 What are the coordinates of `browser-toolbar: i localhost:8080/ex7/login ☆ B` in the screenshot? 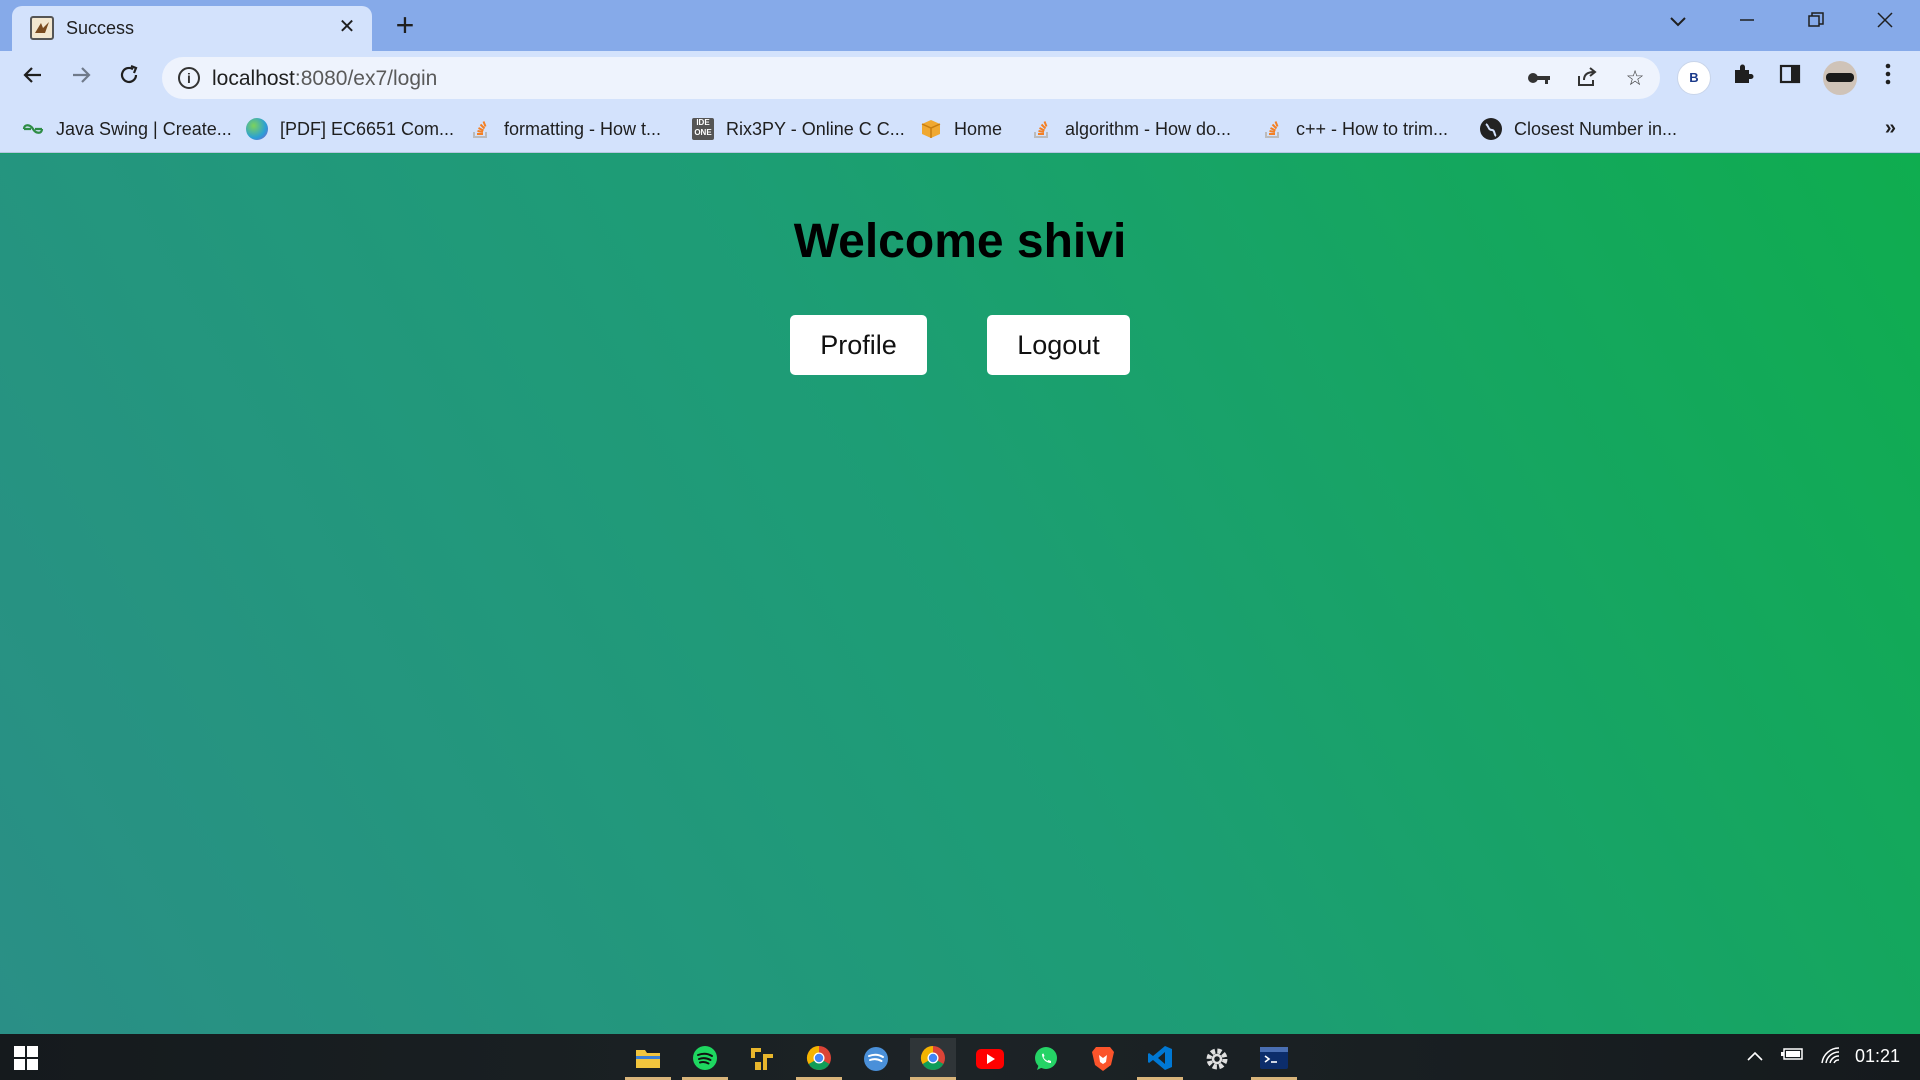 It's located at (960, 78).